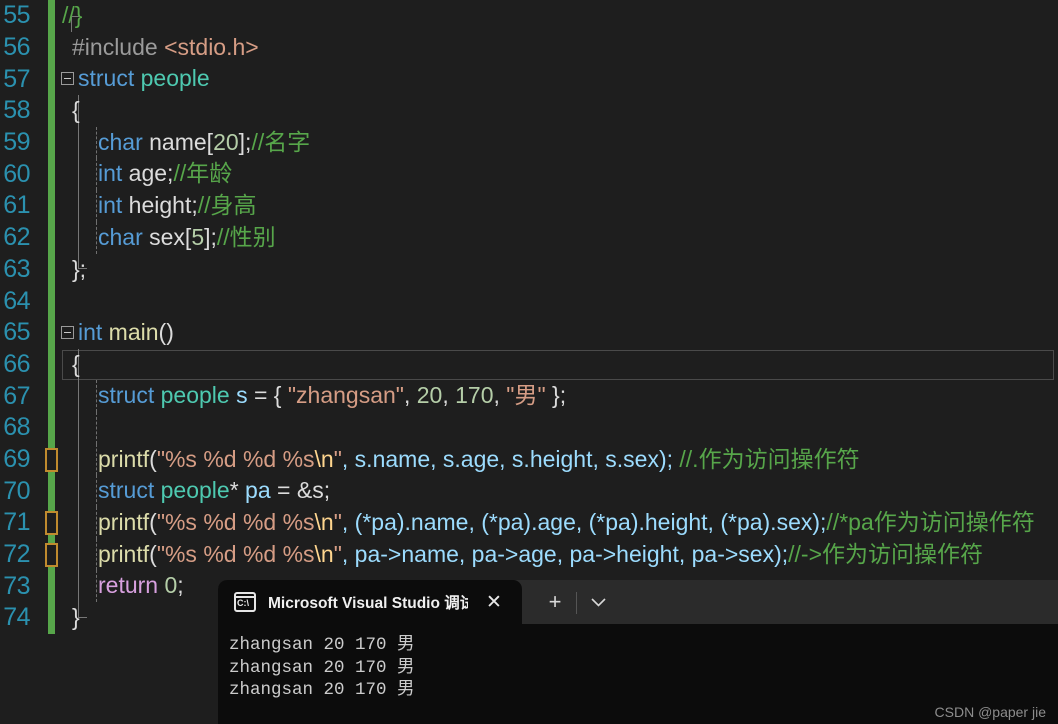 The width and height of the screenshot is (1058, 724). What do you see at coordinates (990, 712) in the screenshot?
I see `watermark: CSDN @paper jie` at bounding box center [990, 712].